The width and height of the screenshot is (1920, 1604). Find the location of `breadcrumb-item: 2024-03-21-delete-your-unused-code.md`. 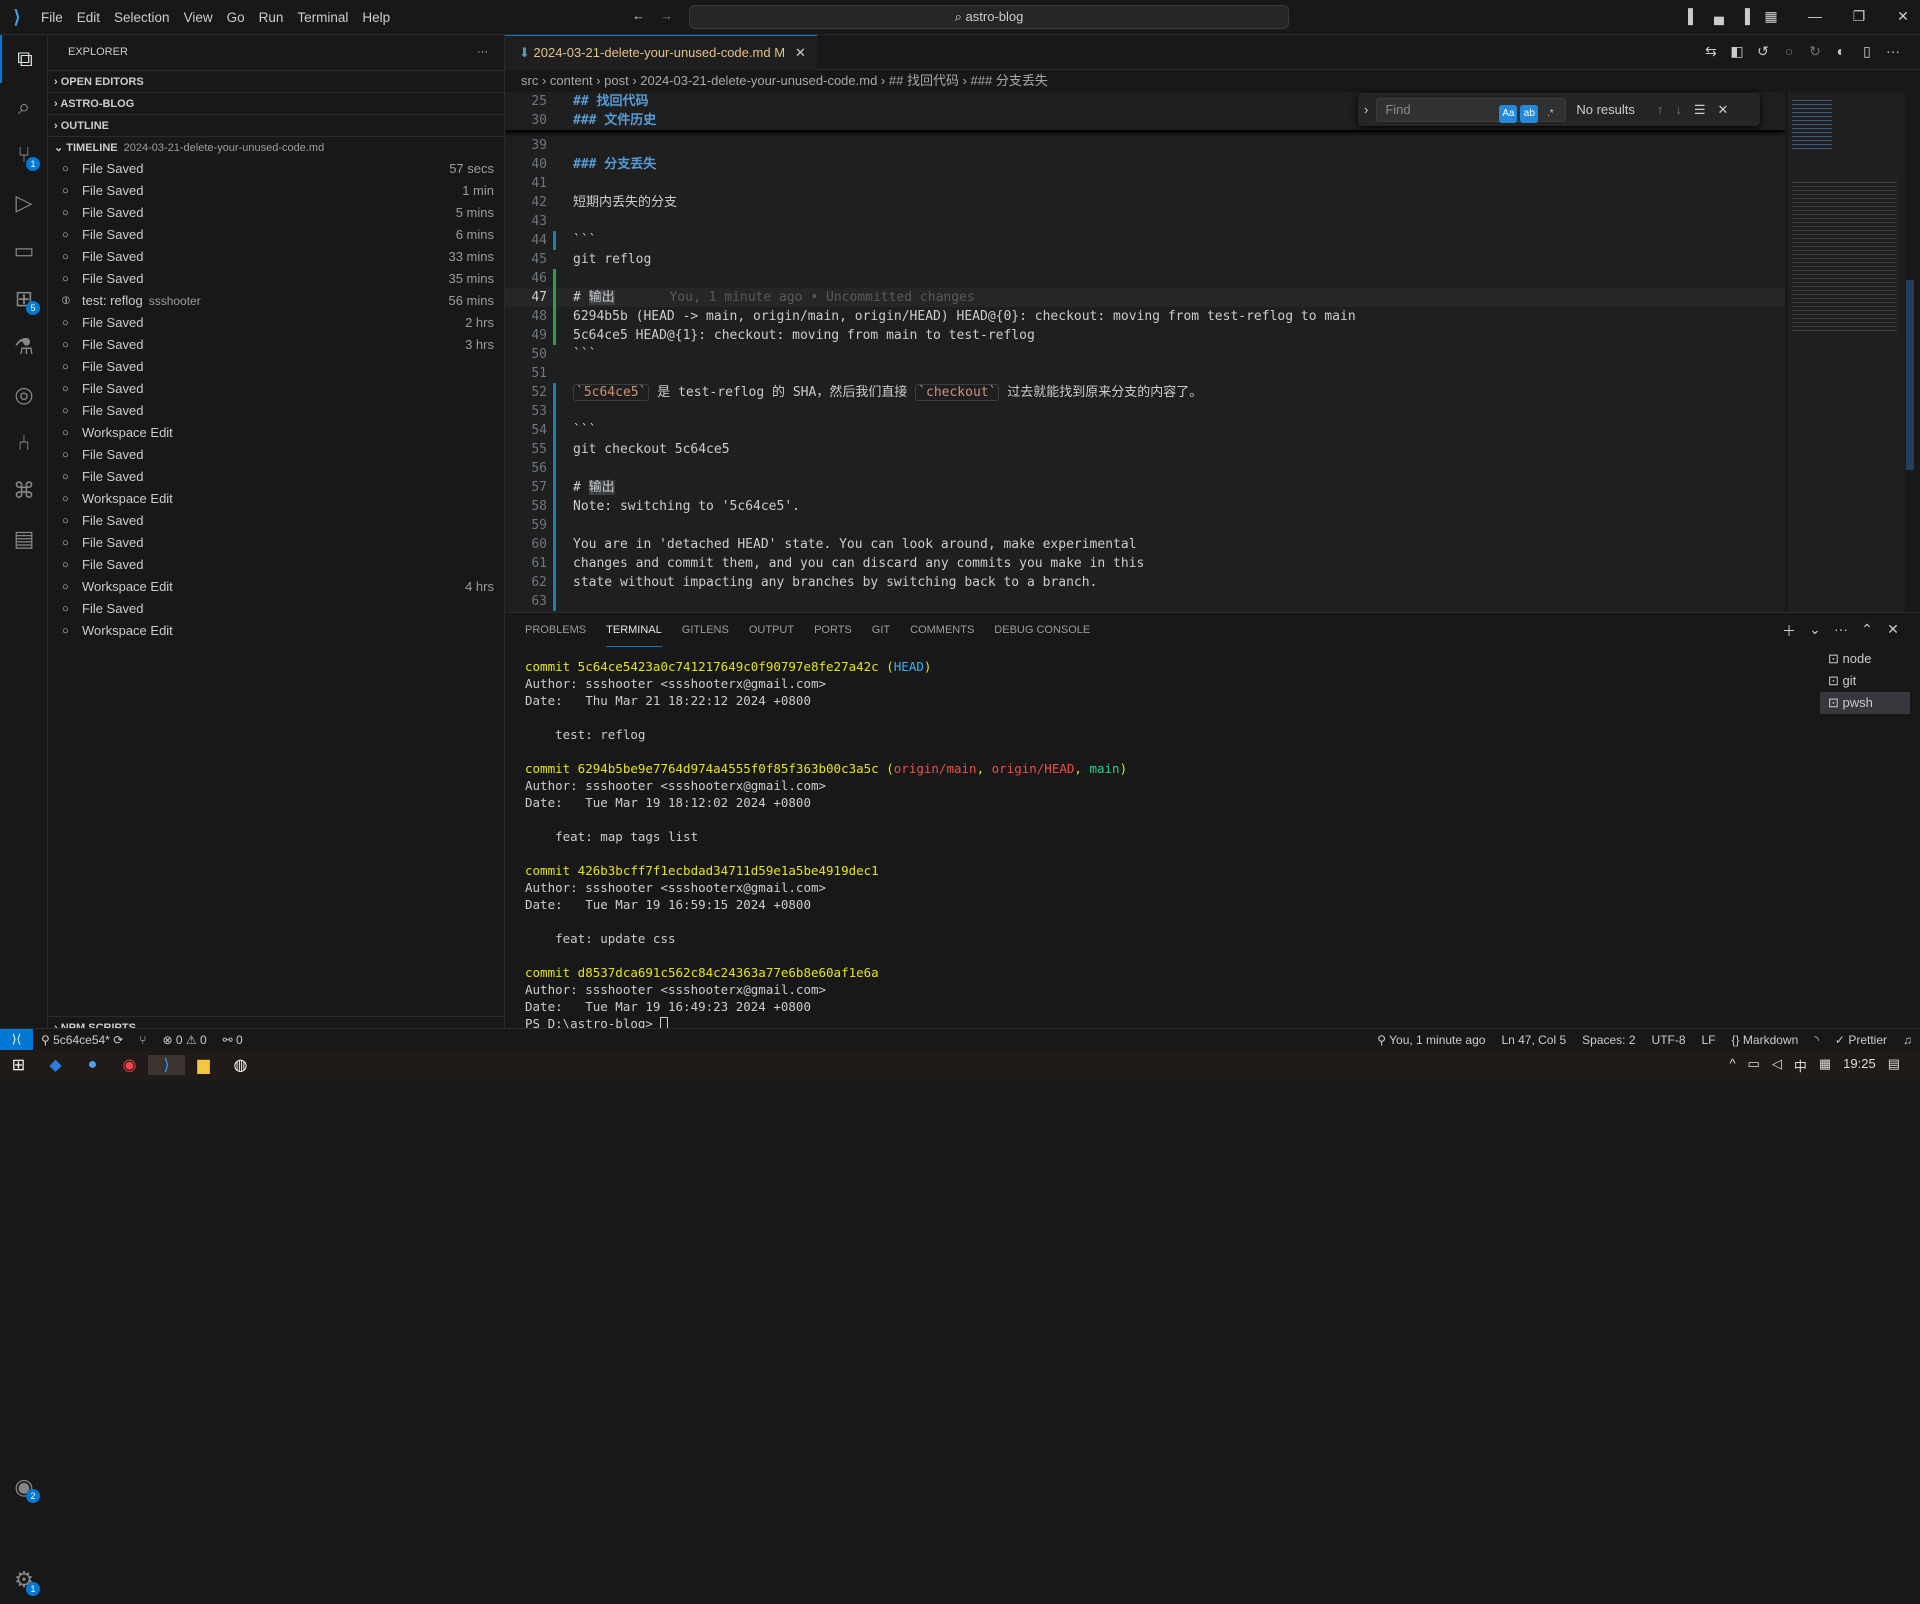

breadcrumb-item: 2024-03-21-delete-your-unused-code.md is located at coordinates (758, 80).